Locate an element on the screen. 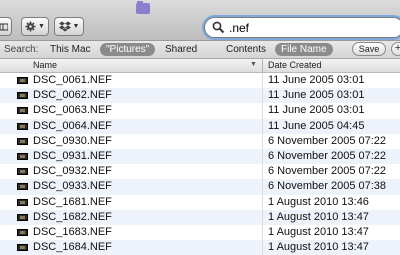 Image resolution: width=400 pixels, height=255 pixels. attribute-file-name: File Name is located at coordinates (304, 49).